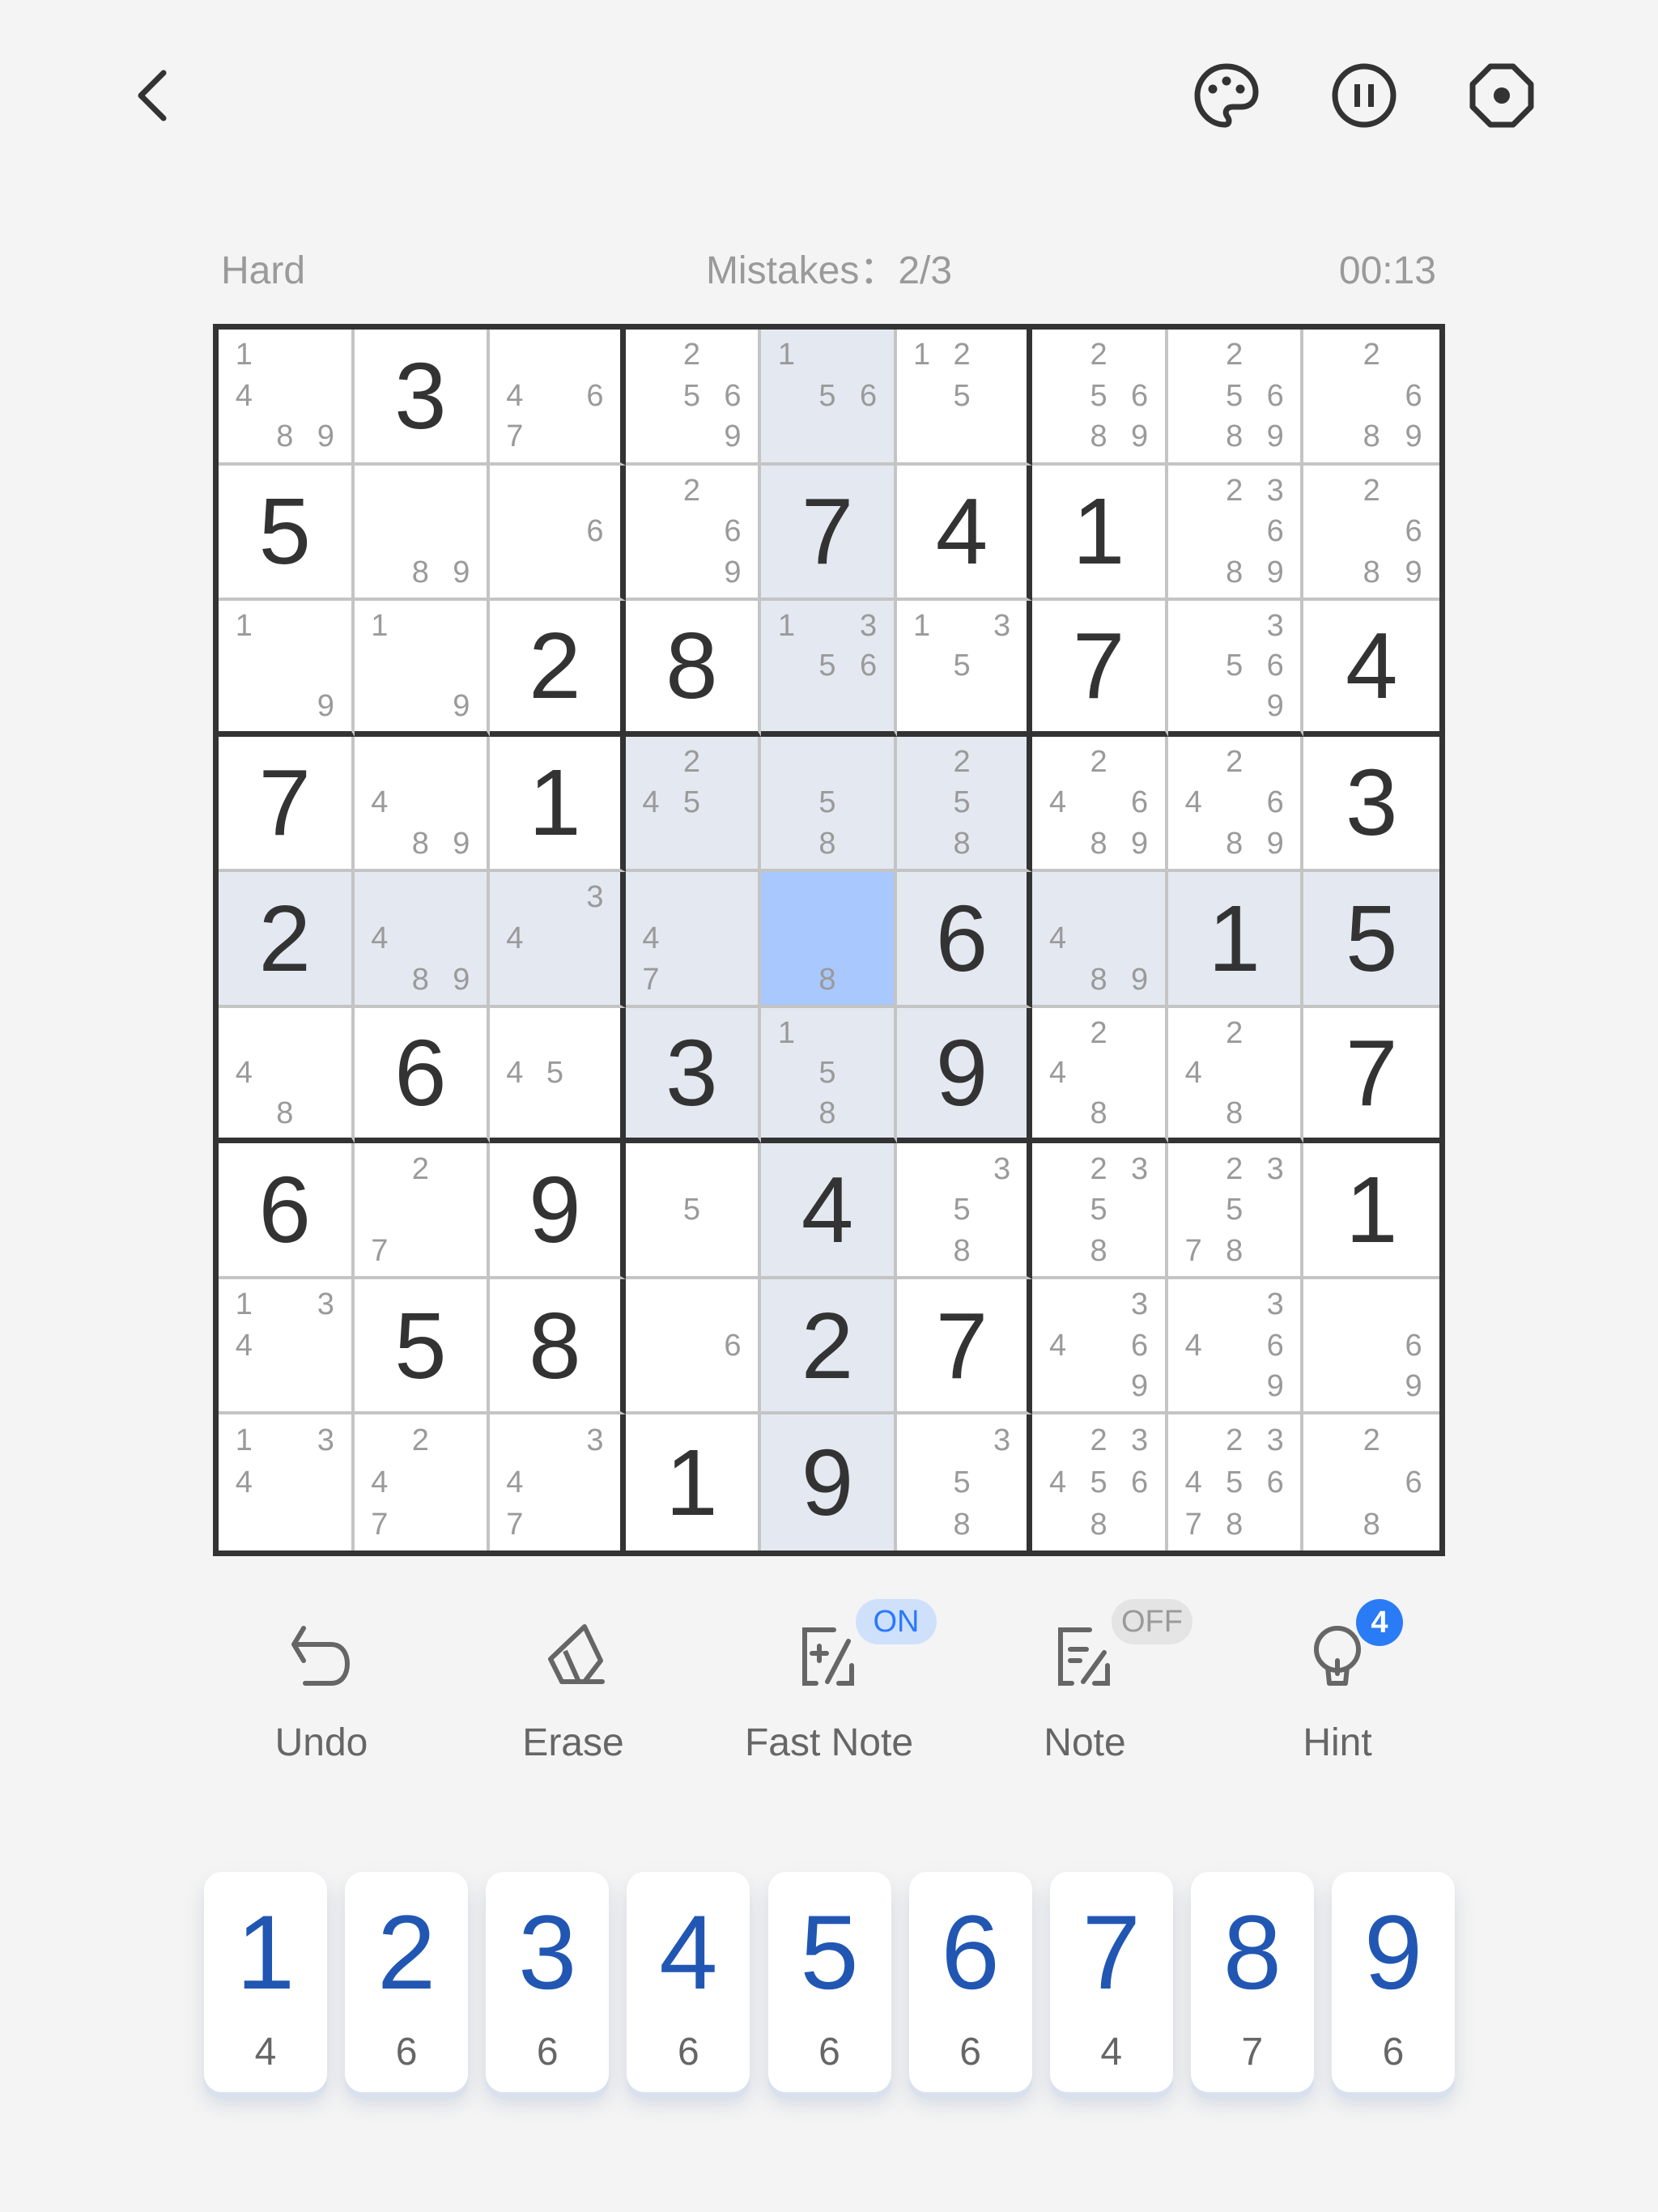  Describe the element at coordinates (422, 1076) in the screenshot. I see `cell-r6-c2: 6` at that location.